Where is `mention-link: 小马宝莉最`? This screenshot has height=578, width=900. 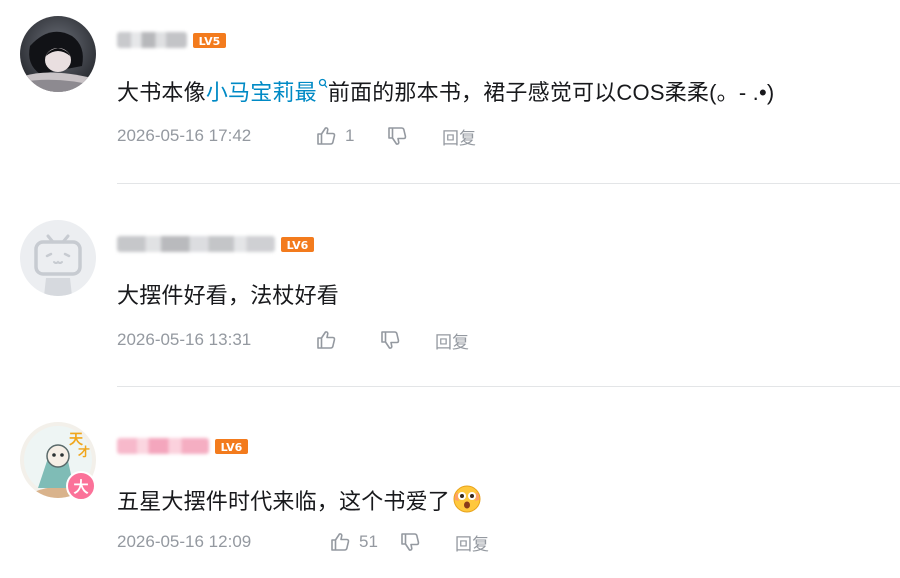 mention-link: 小马宝莉最 is located at coordinates (266, 91).